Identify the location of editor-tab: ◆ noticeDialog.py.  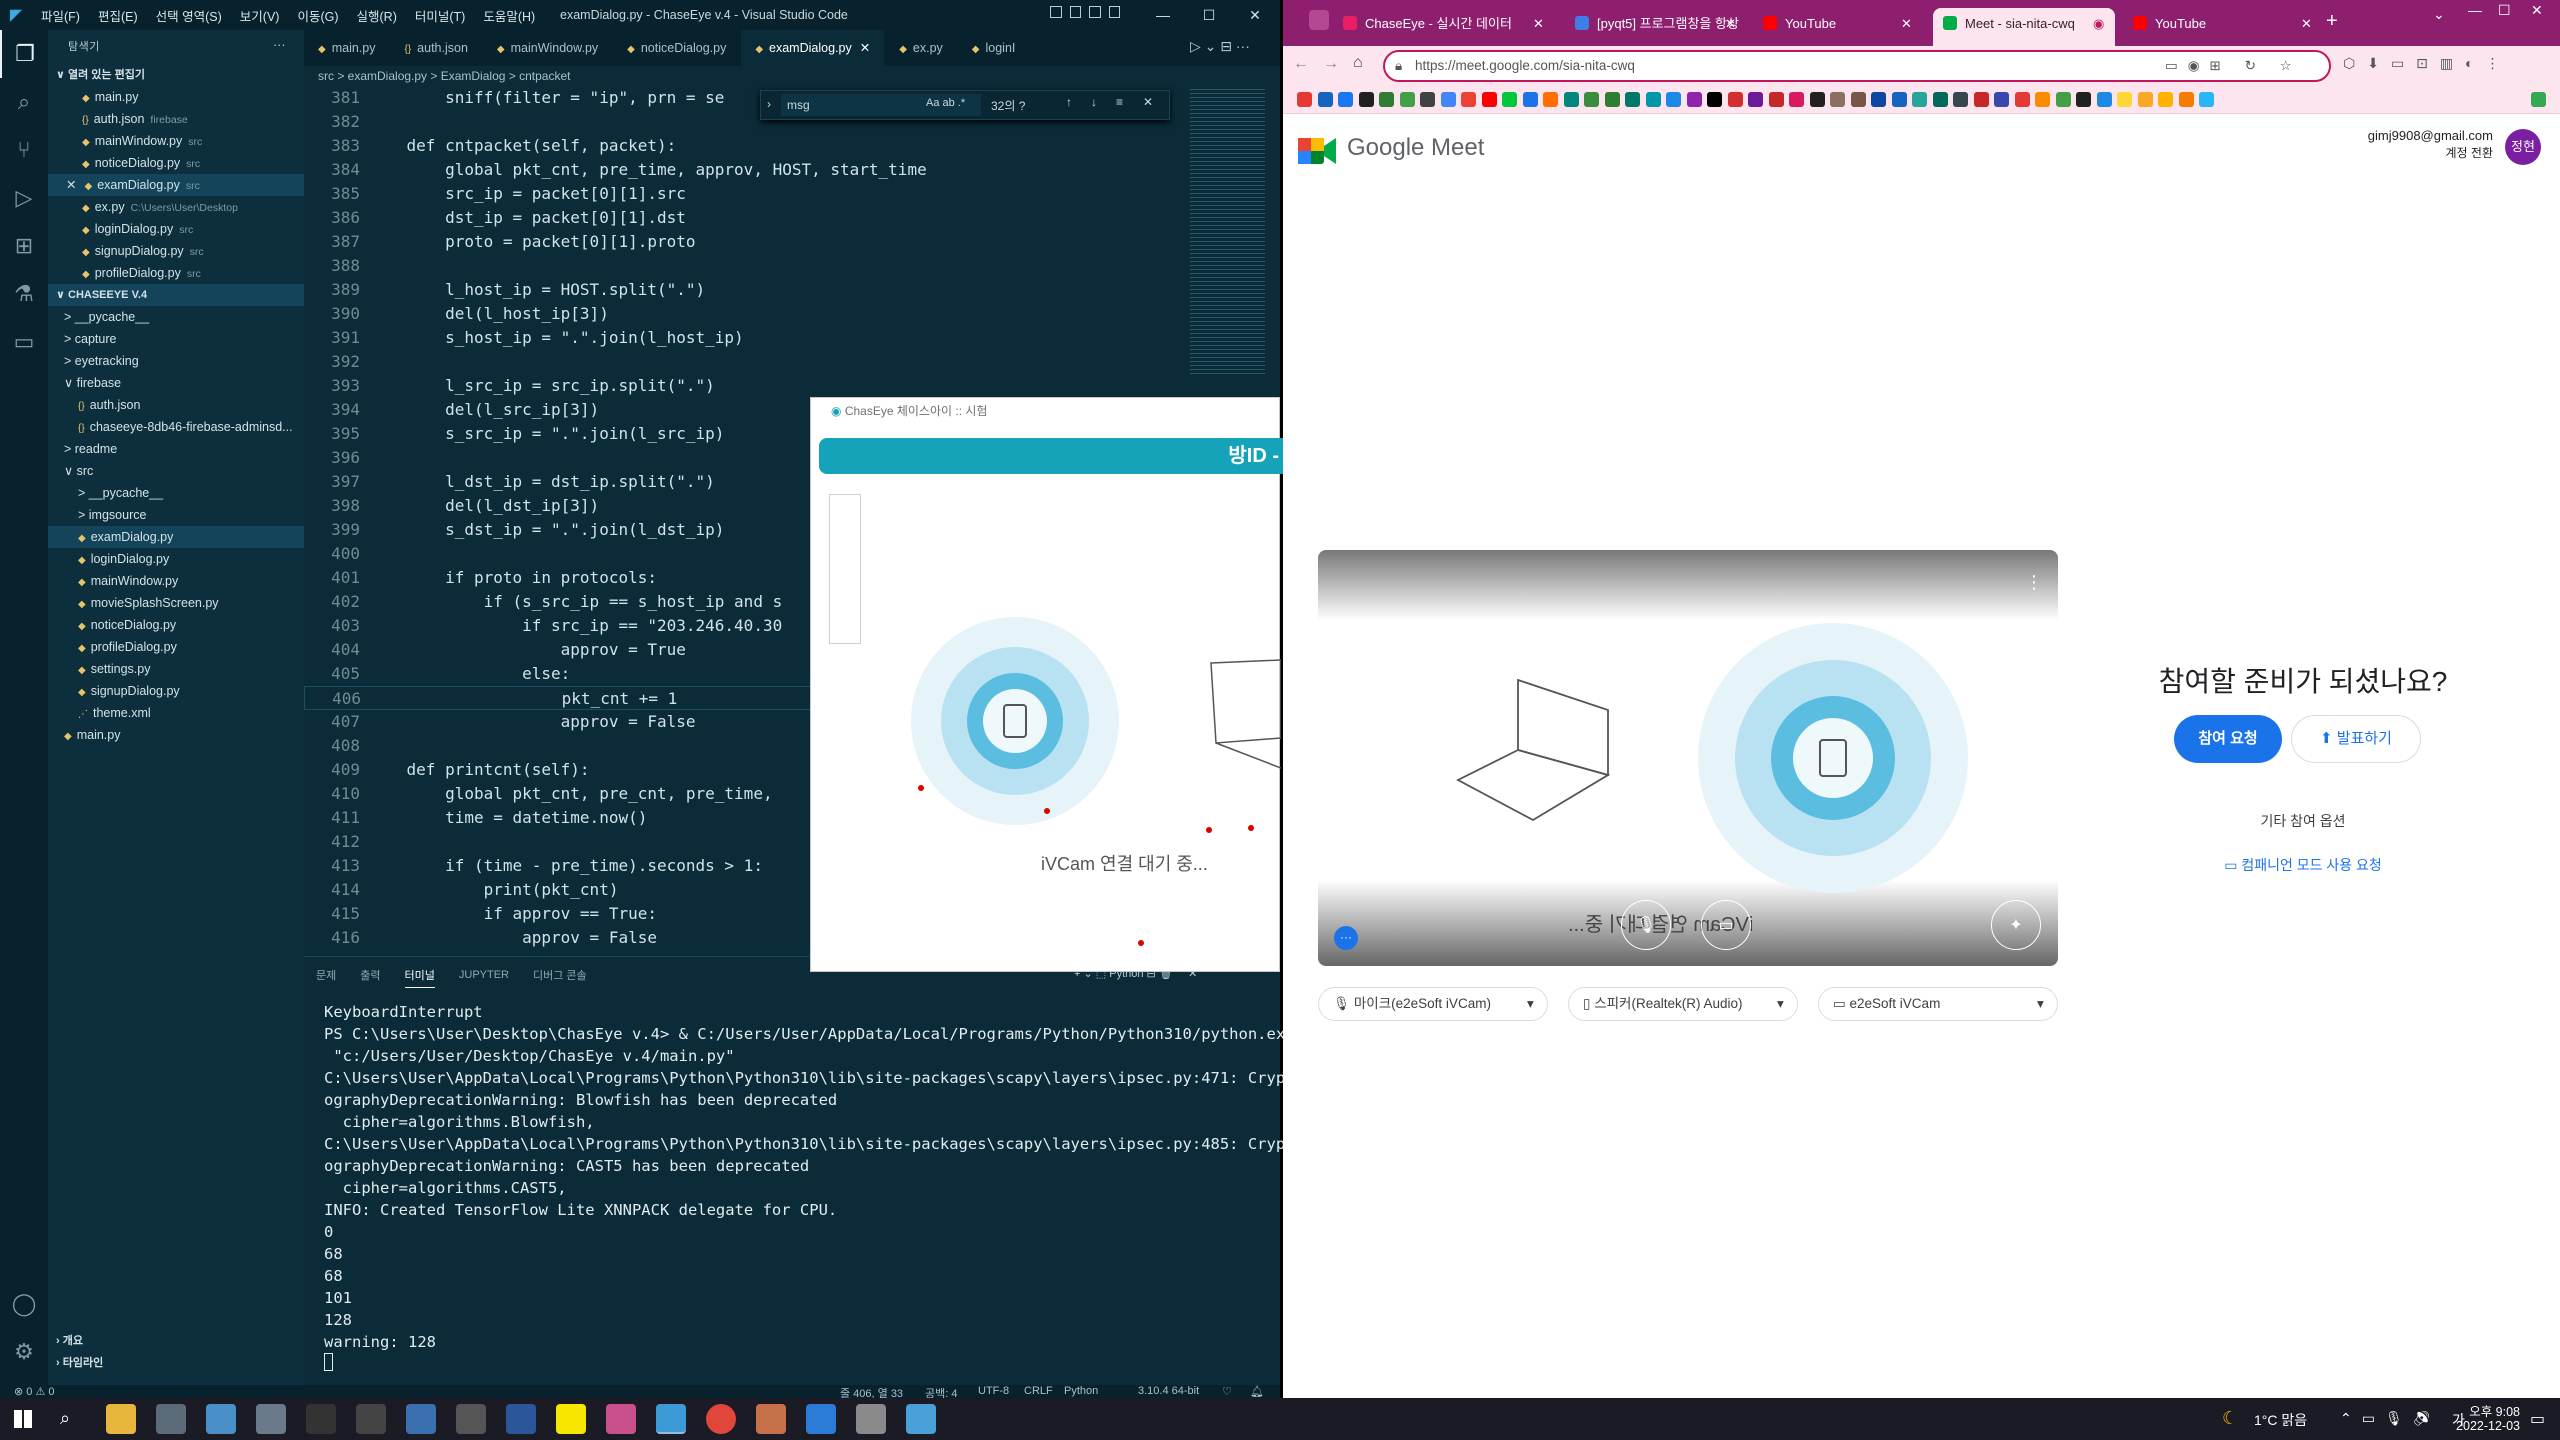
(677, 48).